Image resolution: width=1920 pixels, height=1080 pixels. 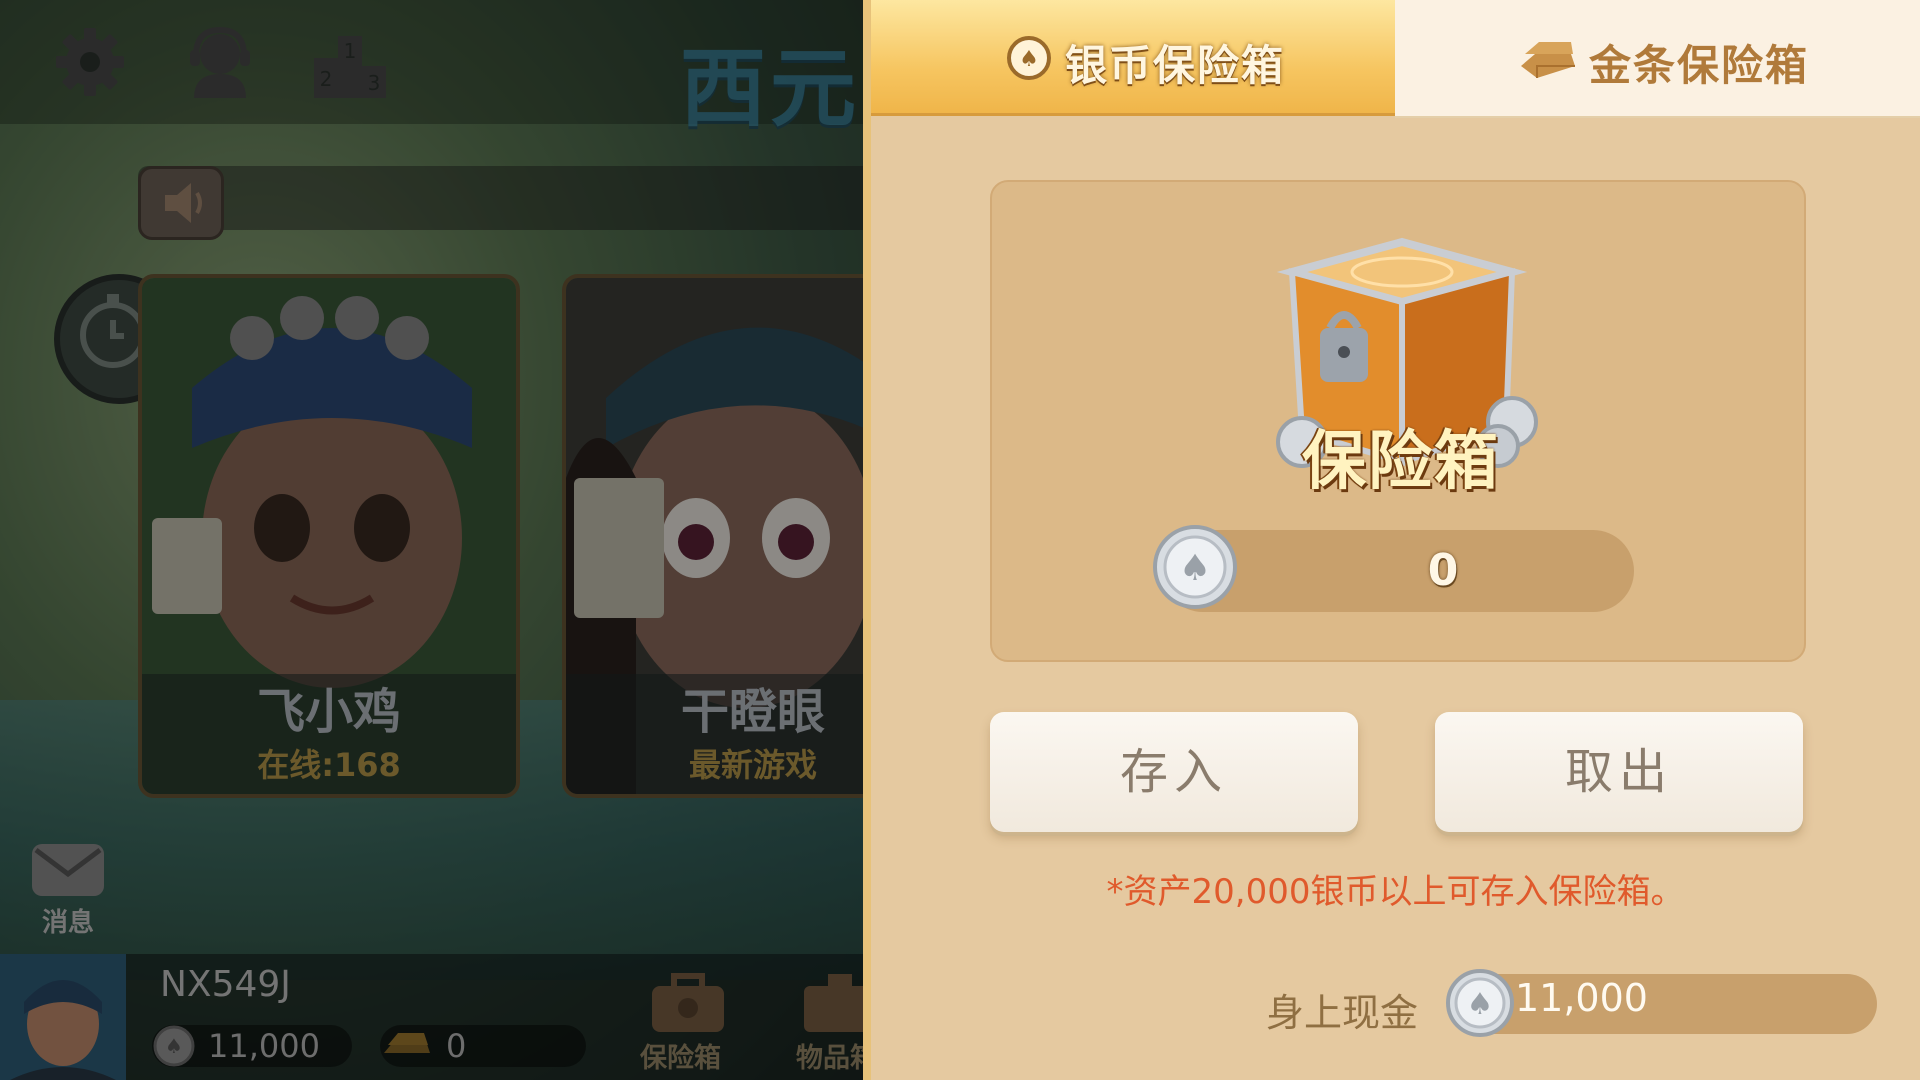 What do you see at coordinates (867, 540) in the screenshot?
I see `panel-divider` at bounding box center [867, 540].